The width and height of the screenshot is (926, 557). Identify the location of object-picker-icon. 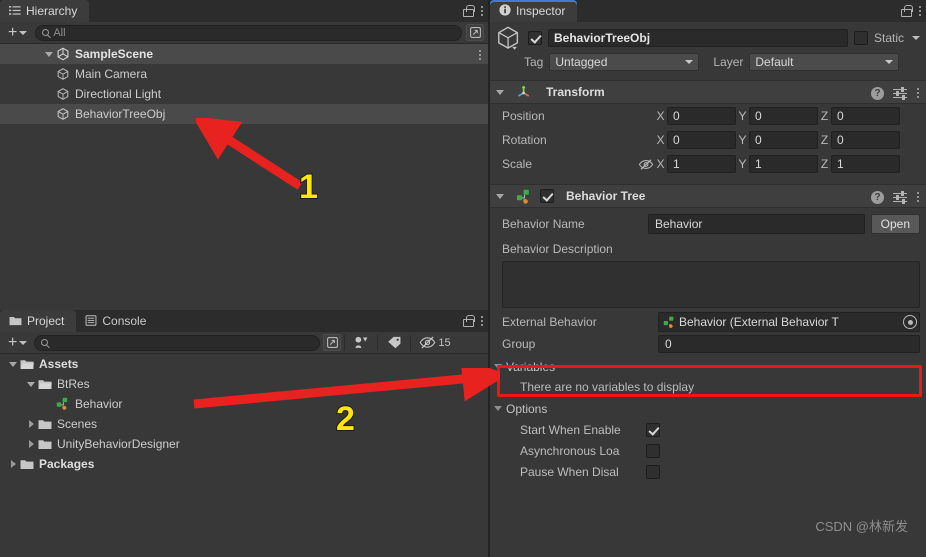
(910, 322).